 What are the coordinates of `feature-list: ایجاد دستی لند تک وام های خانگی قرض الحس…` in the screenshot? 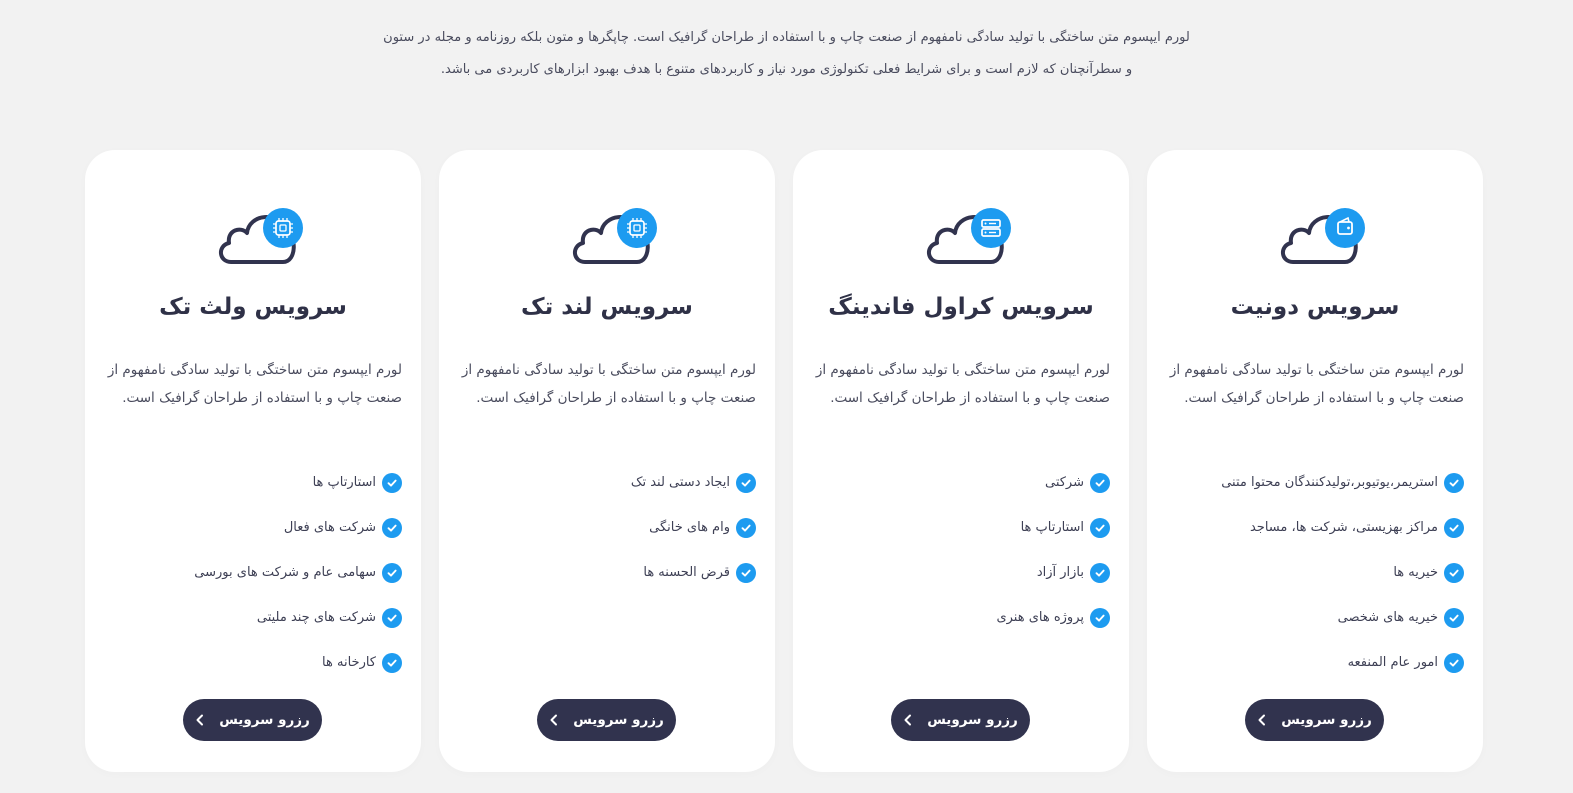 It's located at (607, 527).